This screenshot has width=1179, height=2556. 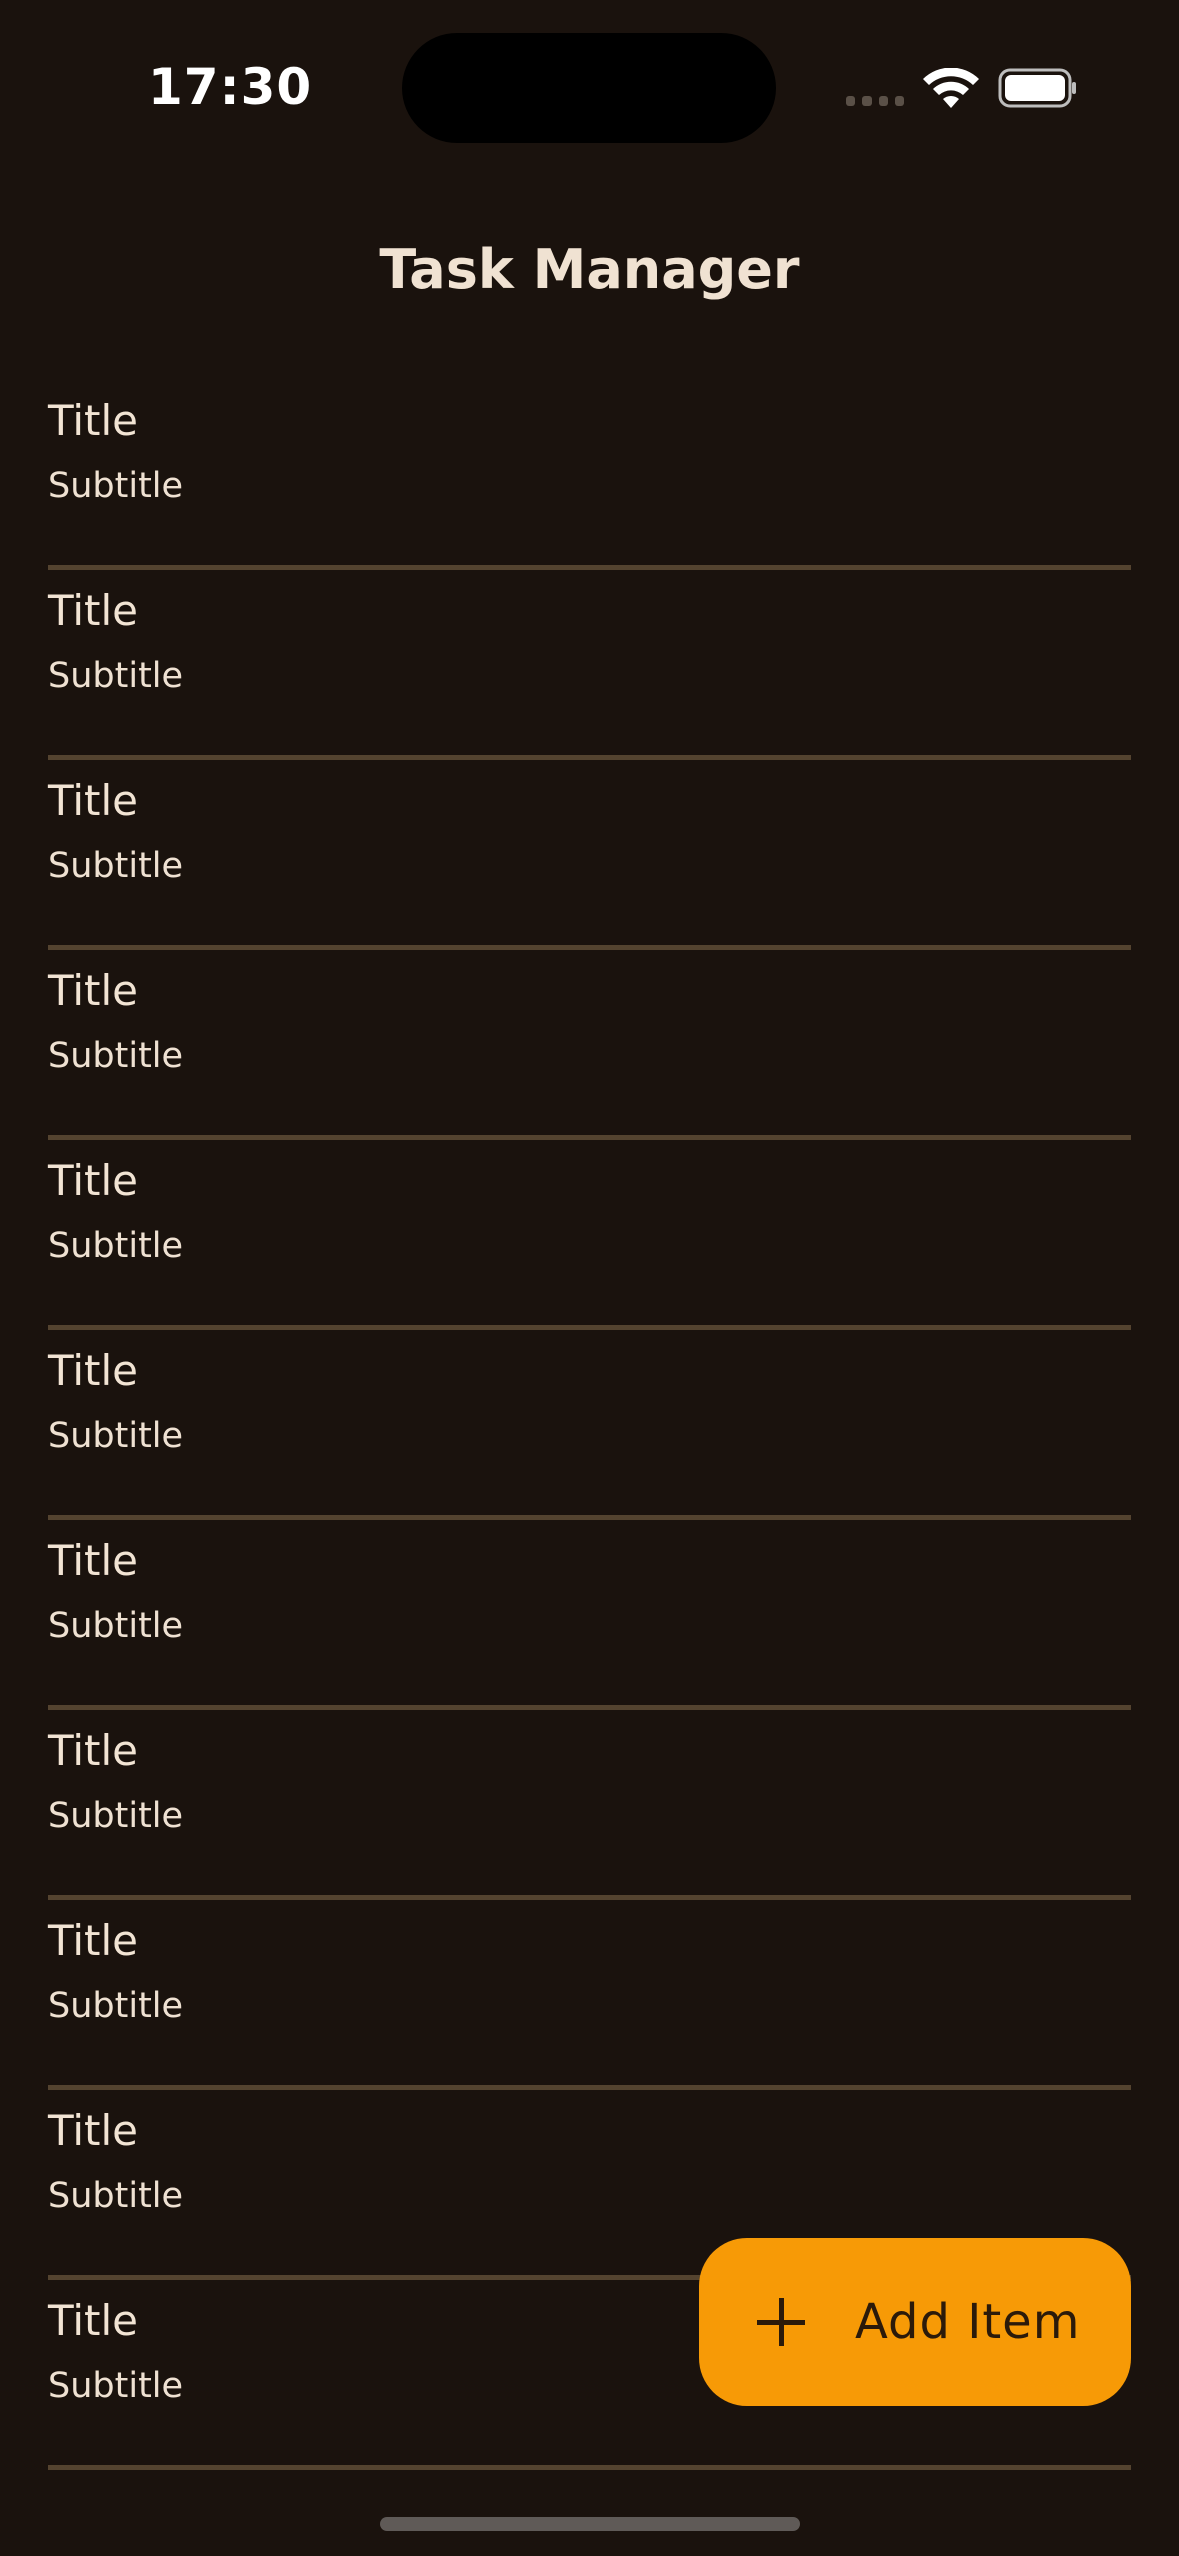 I want to click on signal-icon, so click(x=875, y=102).